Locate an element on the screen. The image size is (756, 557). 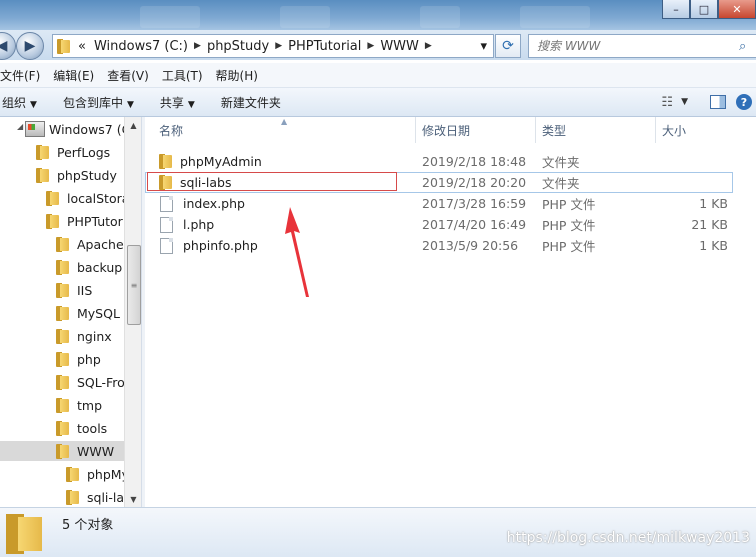
help-icon: ? is located at coordinates (744, 102).